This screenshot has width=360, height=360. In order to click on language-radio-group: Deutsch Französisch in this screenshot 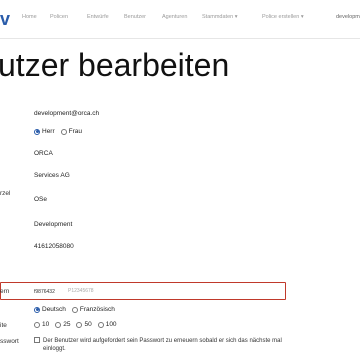, I will do `click(77, 309)`.